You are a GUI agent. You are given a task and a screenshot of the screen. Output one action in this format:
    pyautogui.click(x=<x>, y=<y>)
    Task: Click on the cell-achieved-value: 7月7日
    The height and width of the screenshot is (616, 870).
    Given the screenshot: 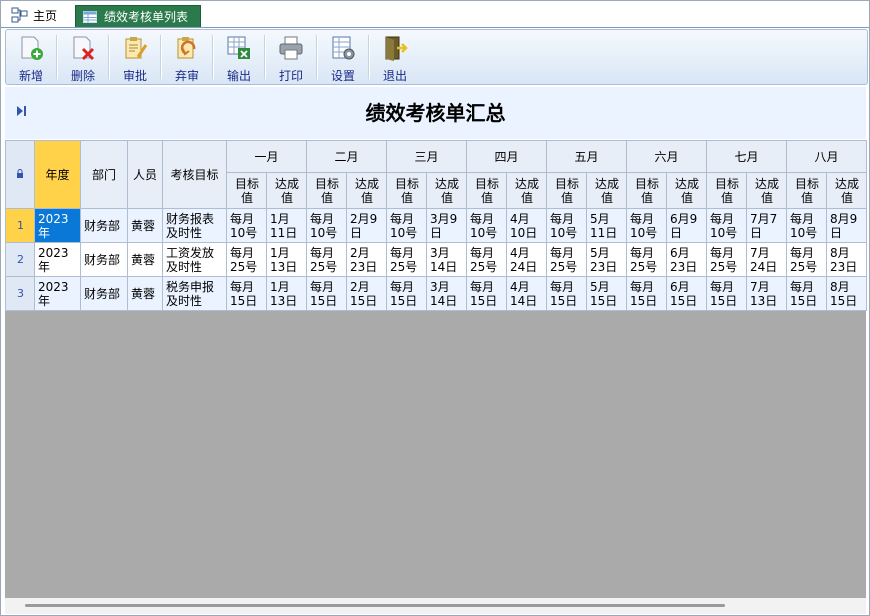 What is the action you would take?
    pyautogui.click(x=766, y=225)
    